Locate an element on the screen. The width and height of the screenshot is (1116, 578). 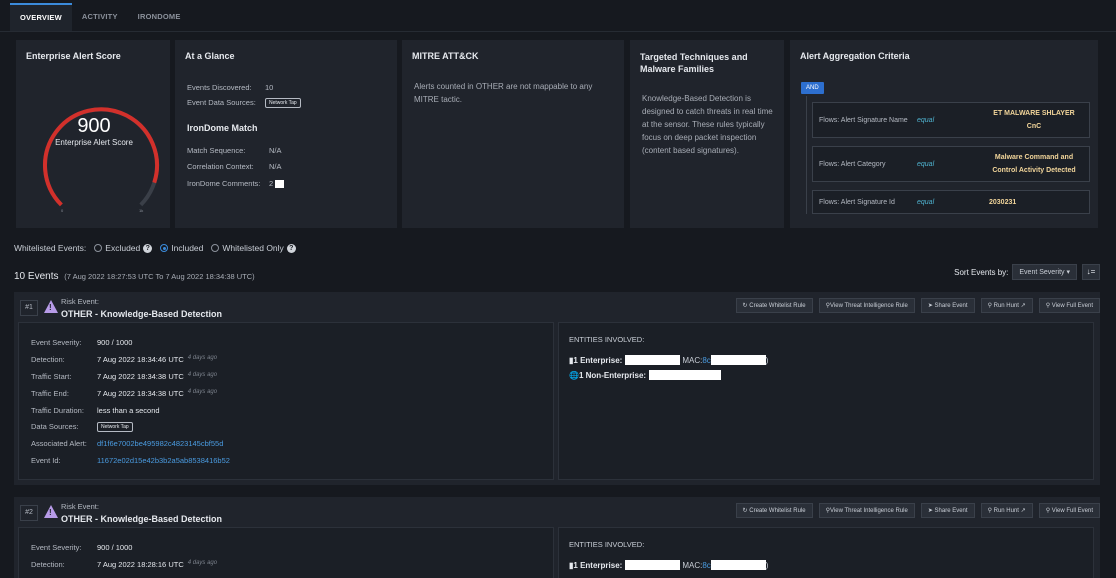
corr-label: Correlation Context: is located at coordinates (220, 166).